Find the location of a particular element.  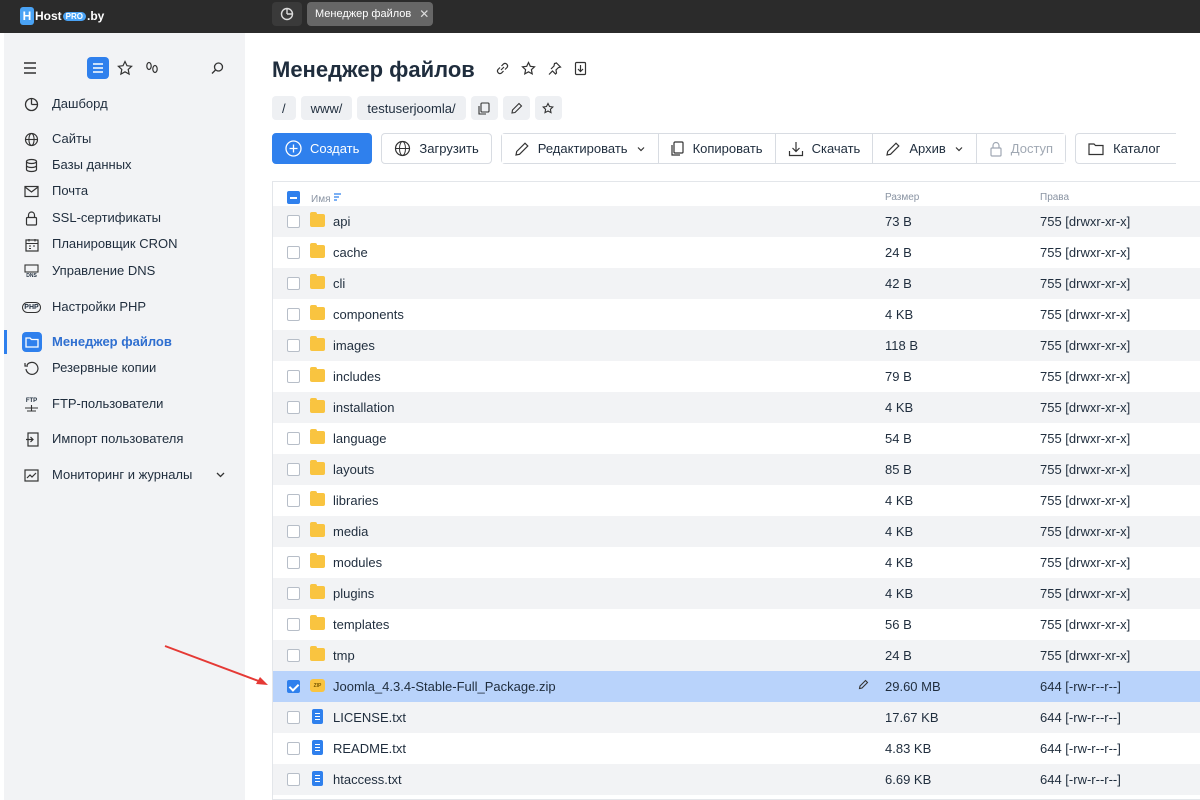

close-icon: ✕ is located at coordinates (424, 14).